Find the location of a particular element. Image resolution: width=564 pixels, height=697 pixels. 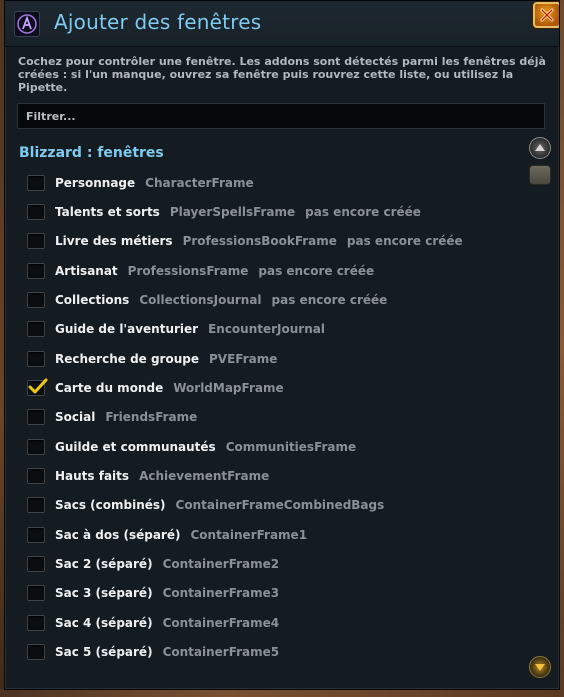

frame-name: EncounterJournal is located at coordinates (266, 329).